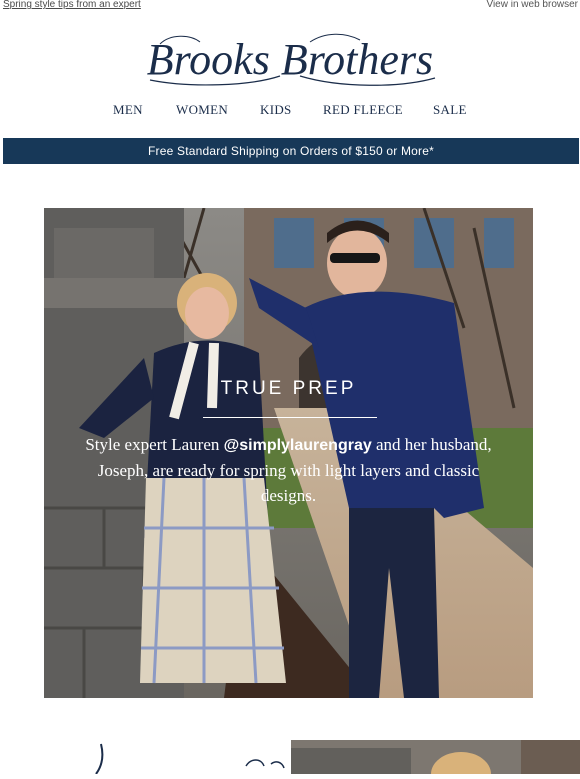 This screenshot has height=779, width=580. I want to click on secondary-photo-partial, so click(435, 757).